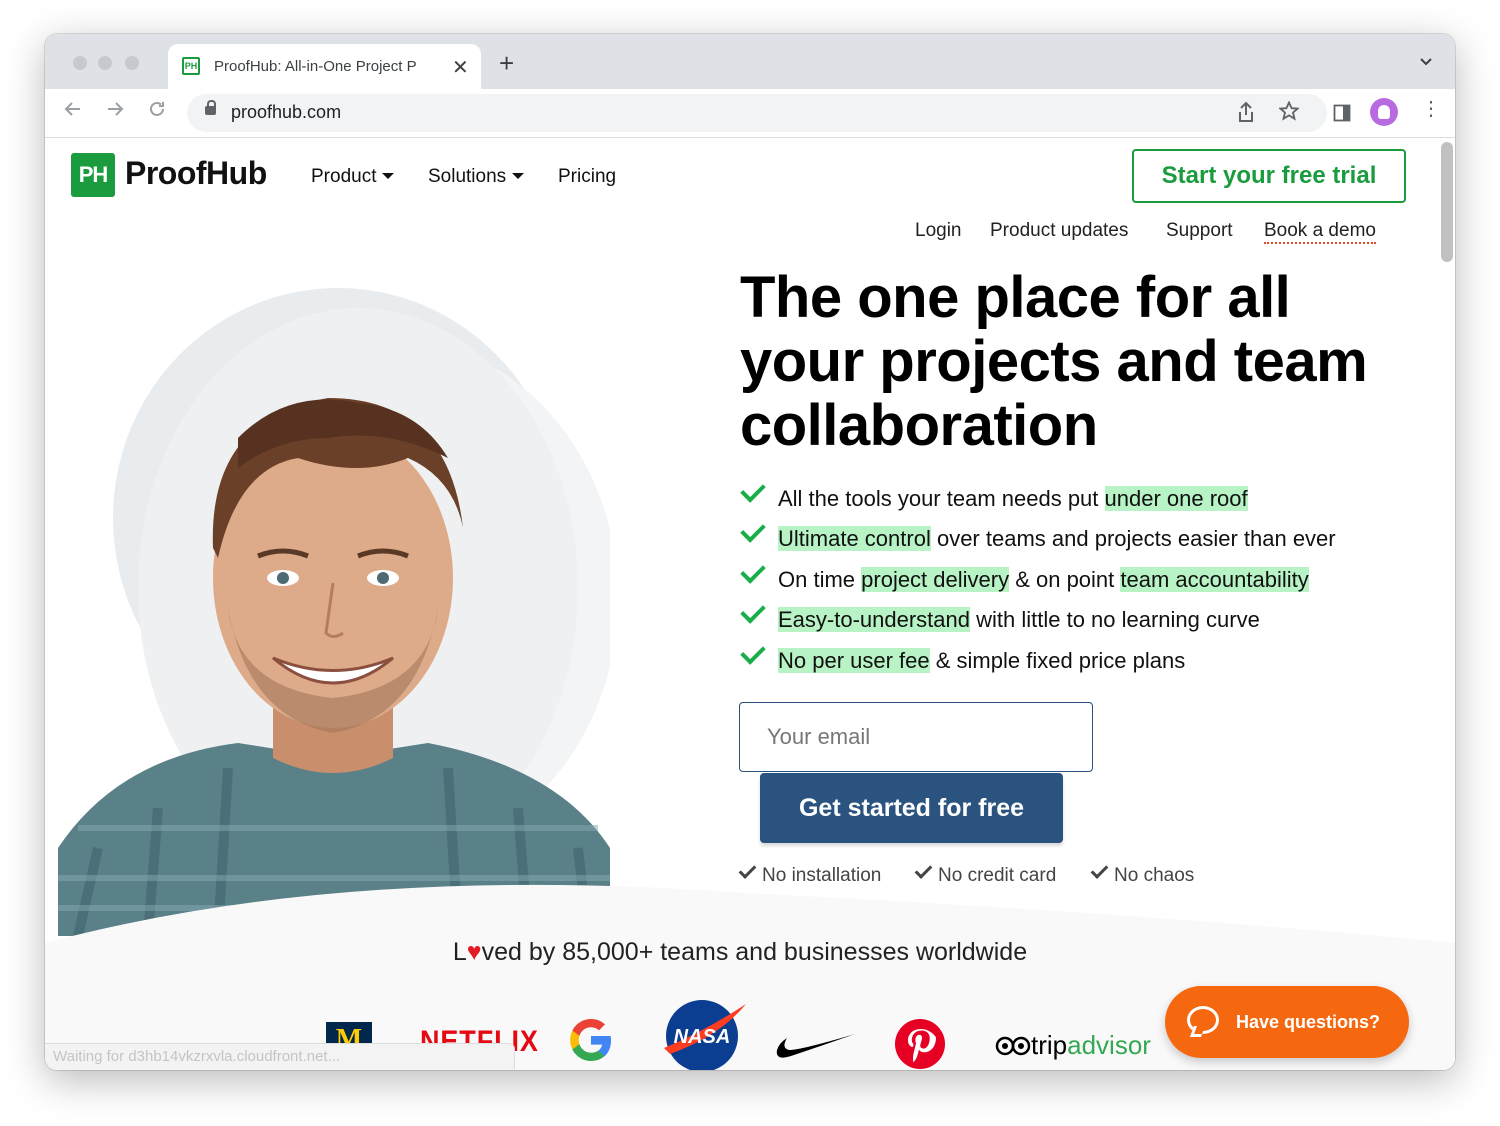  Describe the element at coordinates (344, 176) in the screenshot. I see `nav-product-label: Product` at that location.